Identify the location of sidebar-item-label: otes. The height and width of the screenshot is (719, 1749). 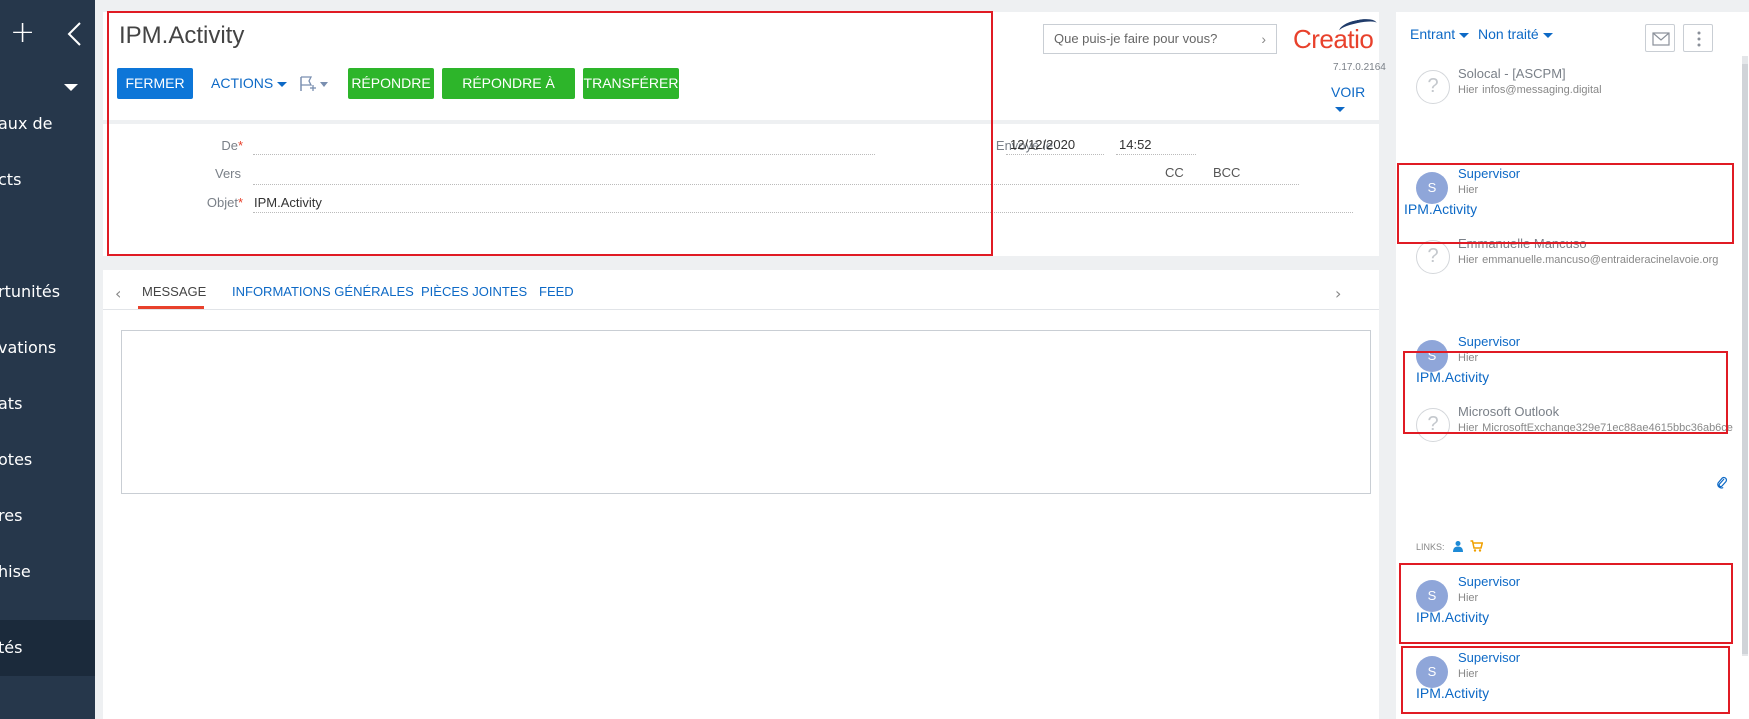
(16, 459).